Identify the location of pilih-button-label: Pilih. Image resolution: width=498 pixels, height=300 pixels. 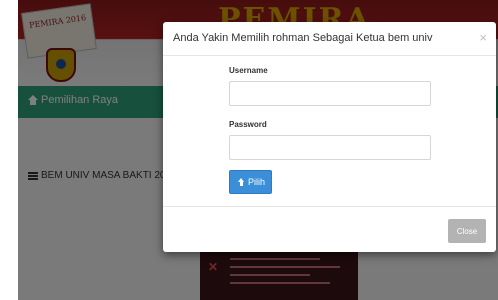
(257, 182).